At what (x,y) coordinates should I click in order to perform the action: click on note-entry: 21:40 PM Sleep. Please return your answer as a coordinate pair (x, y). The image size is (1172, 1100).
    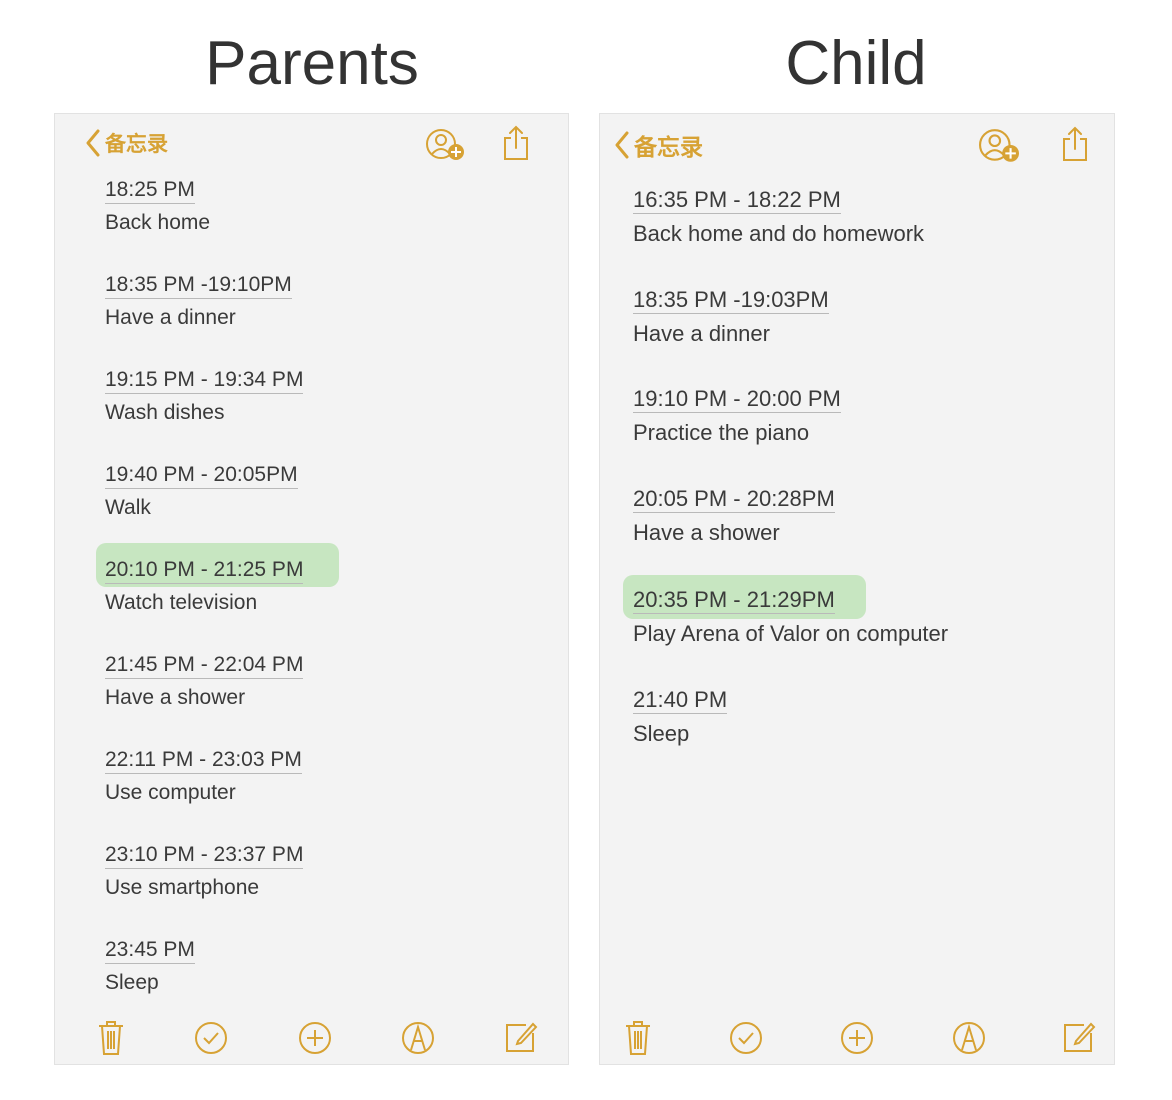
    Looking at the image, I should click on (680, 716).